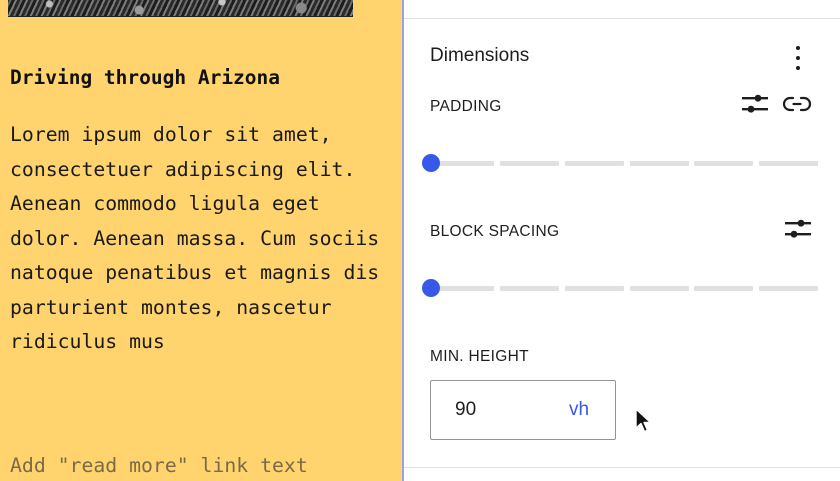  I want to click on min-height-field: vh, so click(523, 410).